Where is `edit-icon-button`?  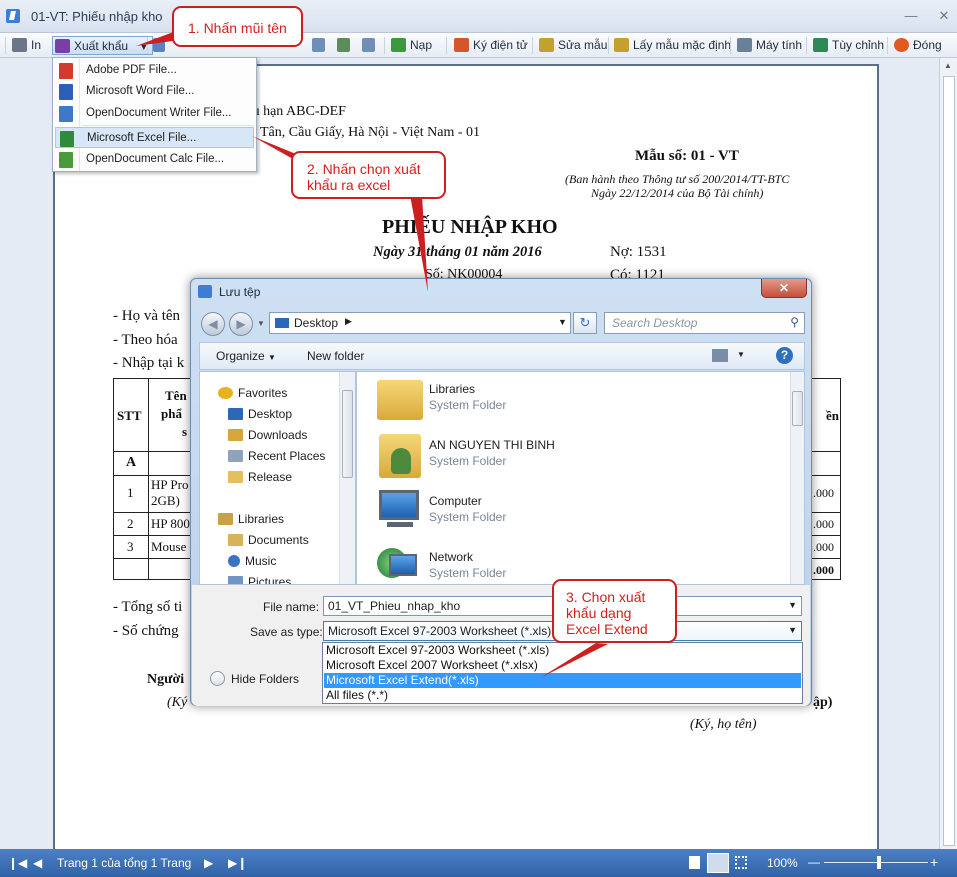
edit-icon-button is located at coordinates (161, 45).